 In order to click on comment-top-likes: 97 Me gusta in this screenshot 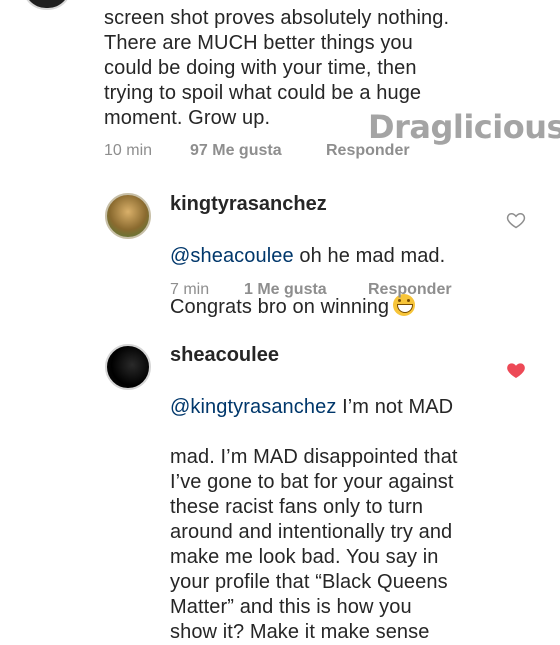, I will do `click(258, 151)`.